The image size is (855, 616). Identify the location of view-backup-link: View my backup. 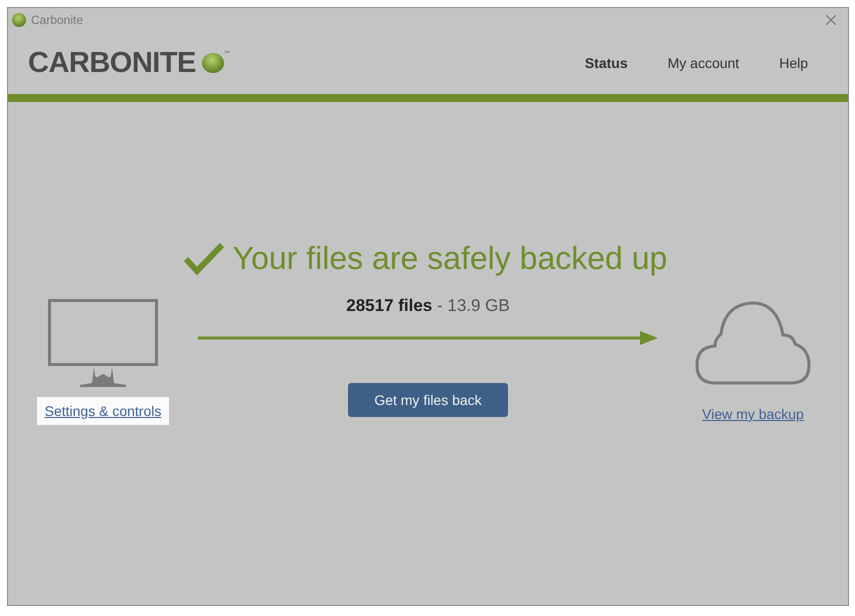
(753, 414).